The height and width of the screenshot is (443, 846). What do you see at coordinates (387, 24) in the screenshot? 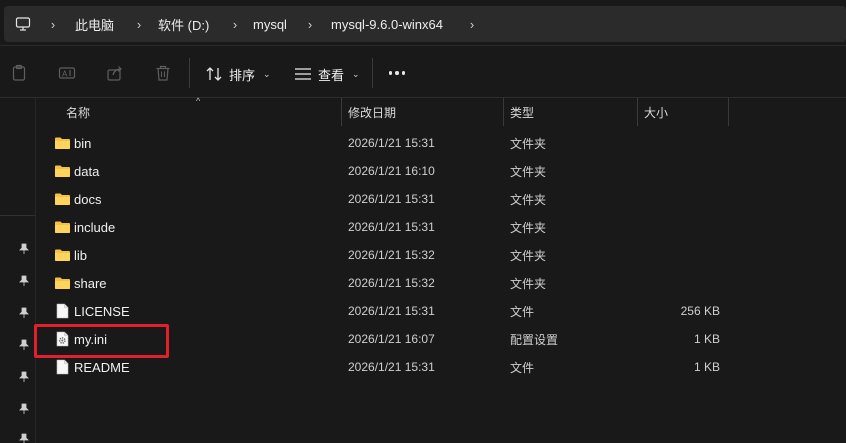
I see `breadcrumb-item-current: mysql-9.6.0-winx64` at bounding box center [387, 24].